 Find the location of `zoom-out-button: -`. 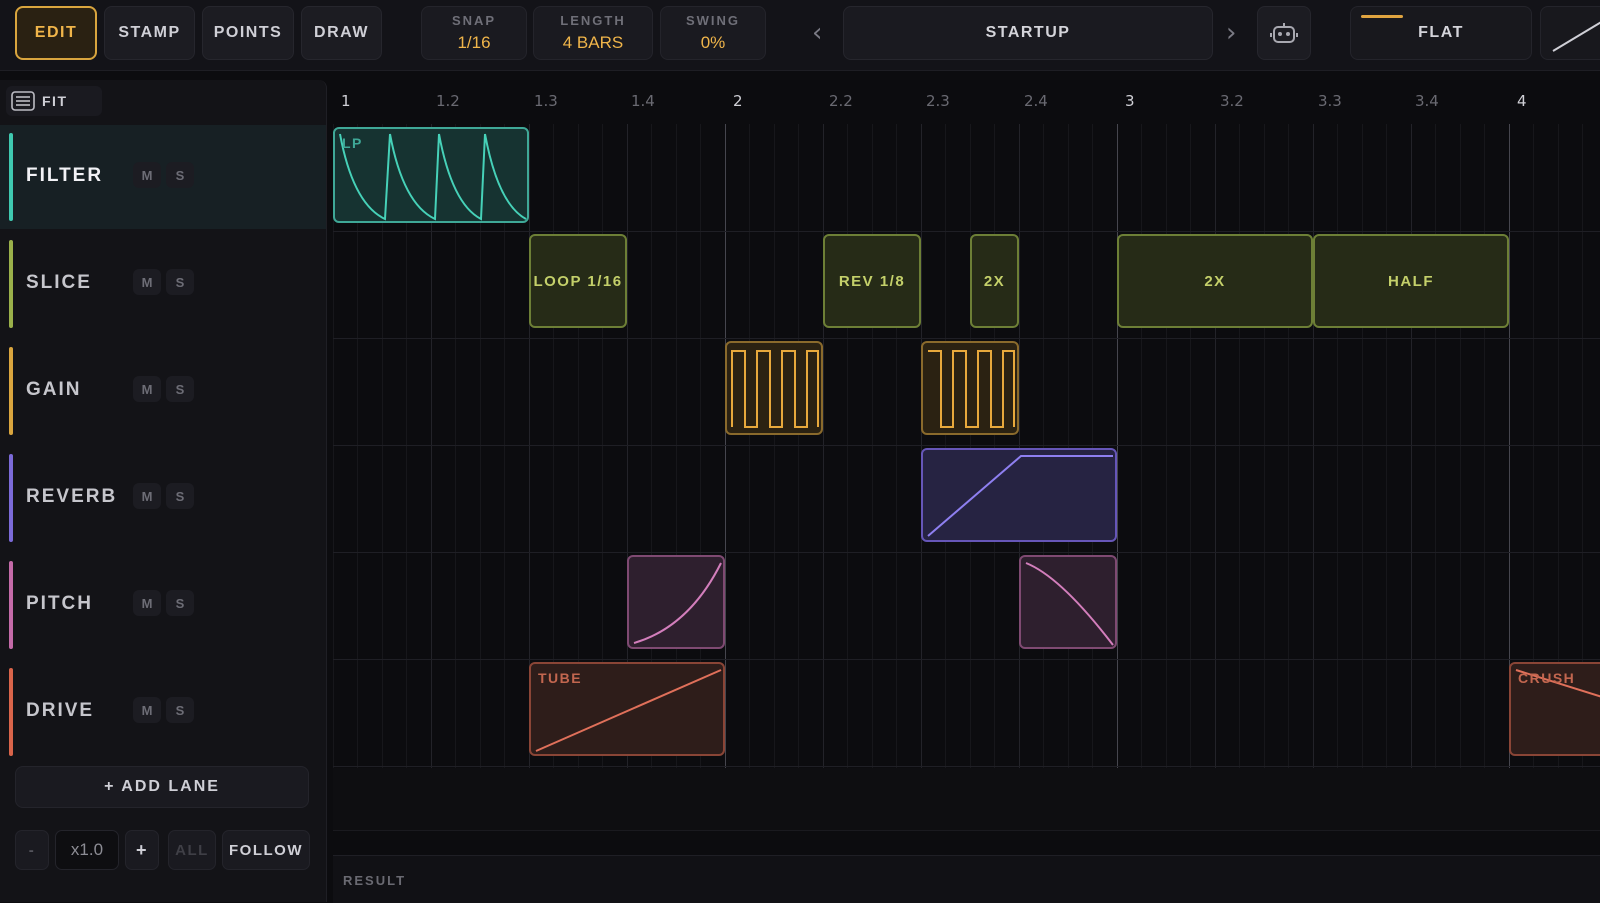

zoom-out-button: - is located at coordinates (32, 850).